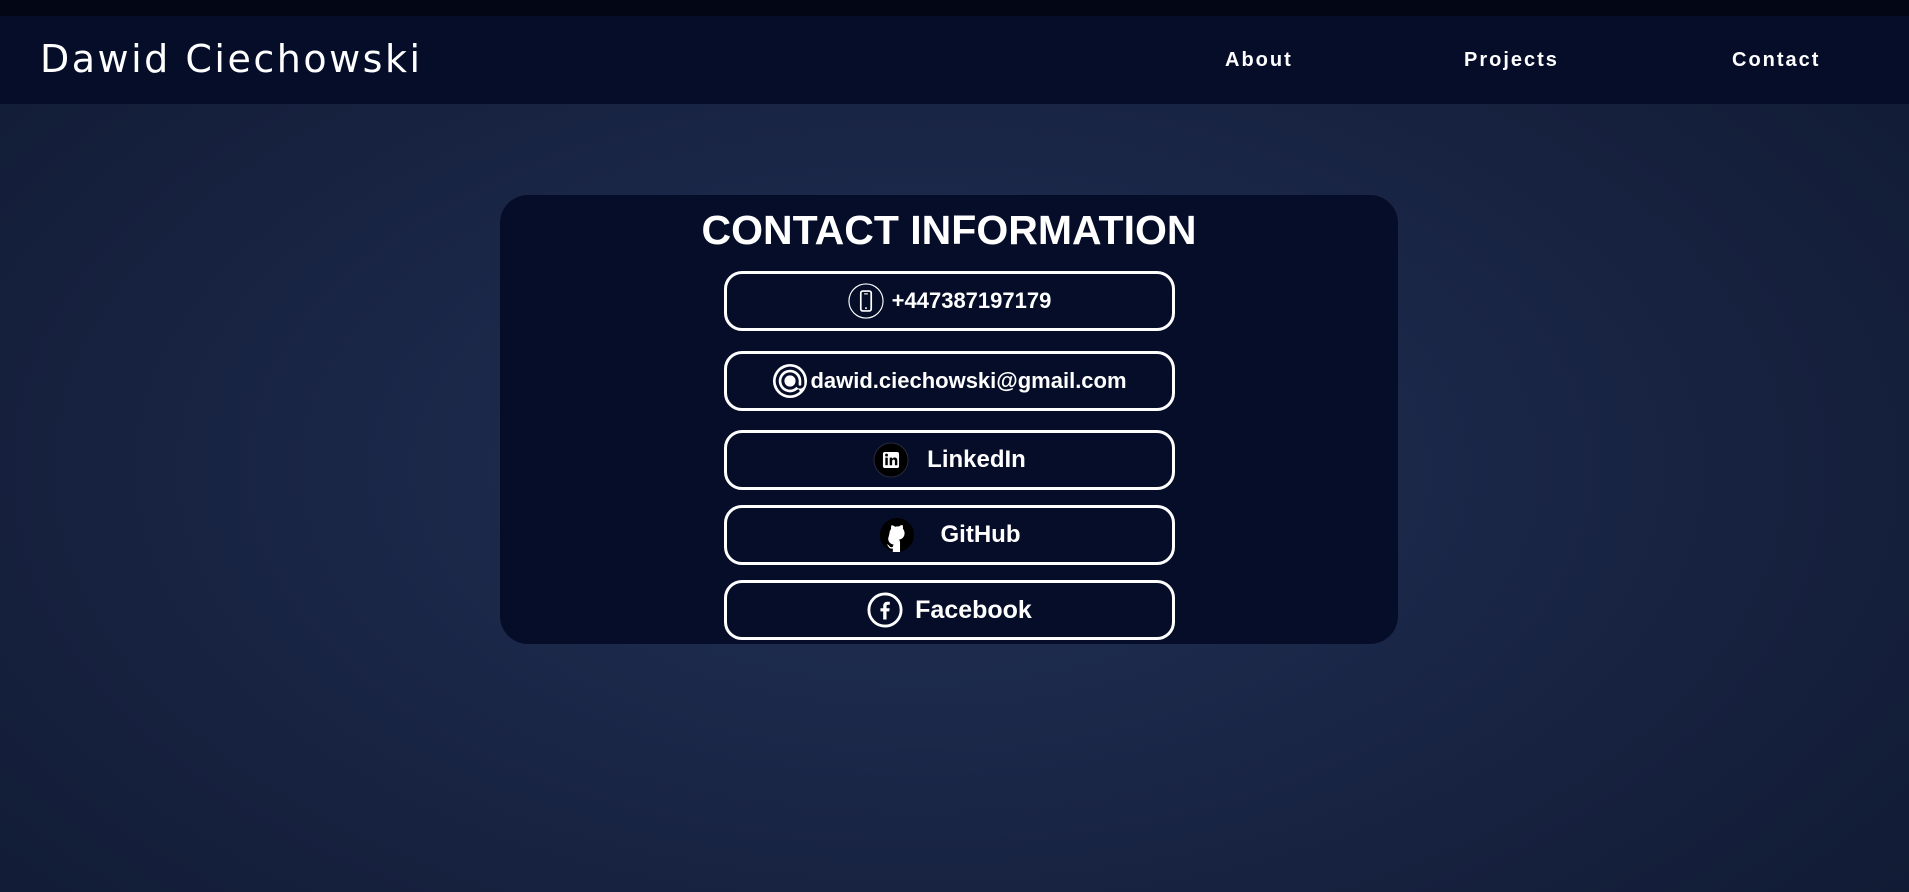 The height and width of the screenshot is (892, 1909). Describe the element at coordinates (954, 8) in the screenshot. I see `top-strip` at that location.